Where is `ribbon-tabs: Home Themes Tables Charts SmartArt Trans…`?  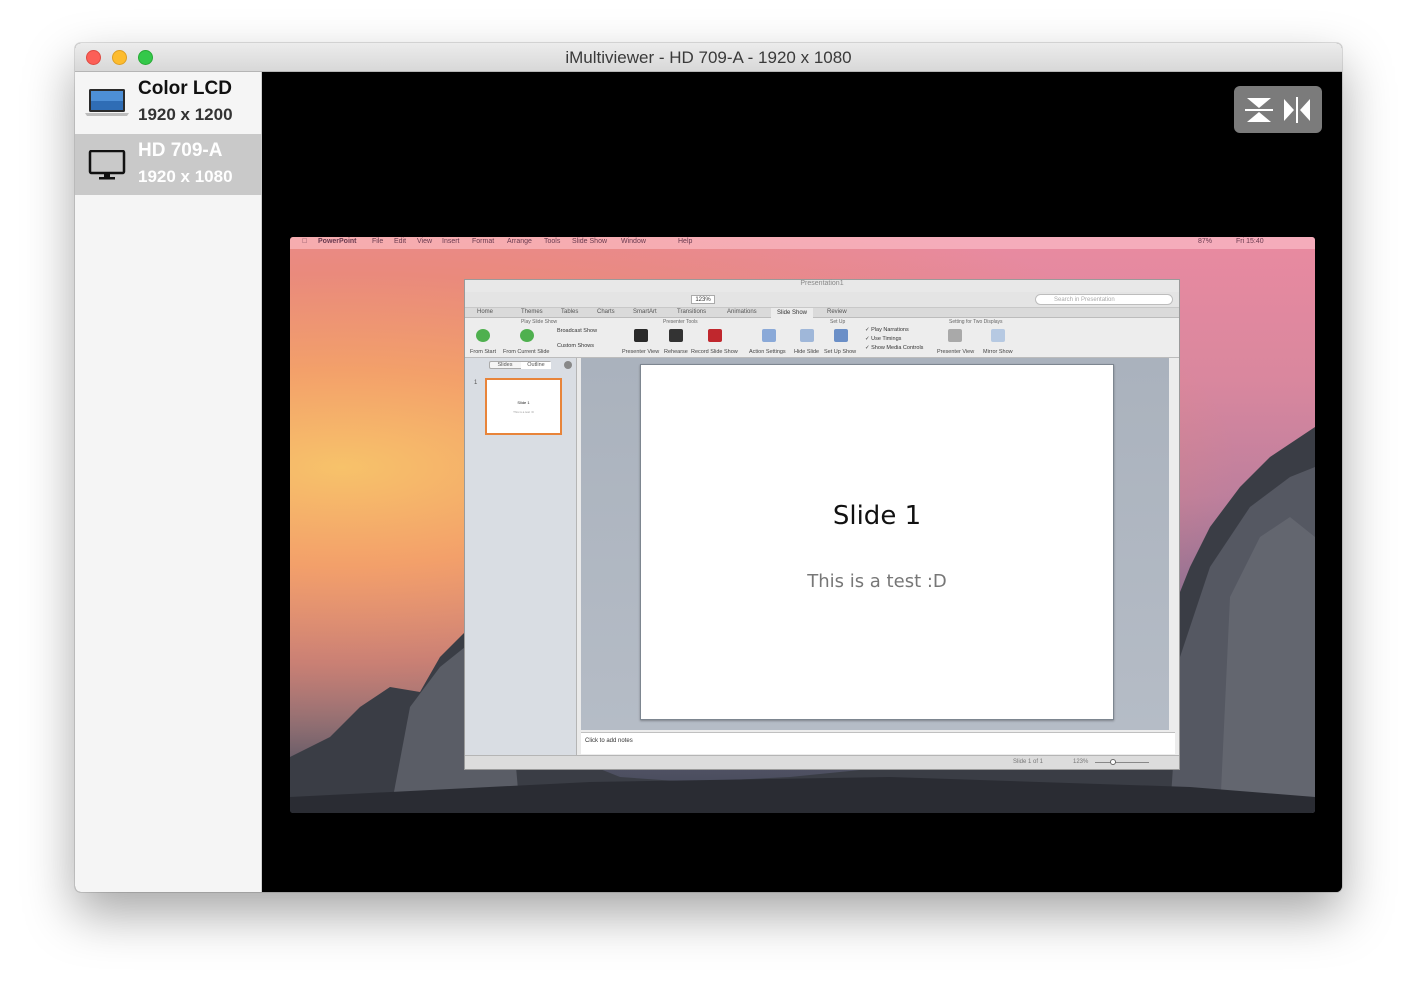
ribbon-tabs: Home Themes Tables Charts SmartArt Trans… is located at coordinates (822, 313).